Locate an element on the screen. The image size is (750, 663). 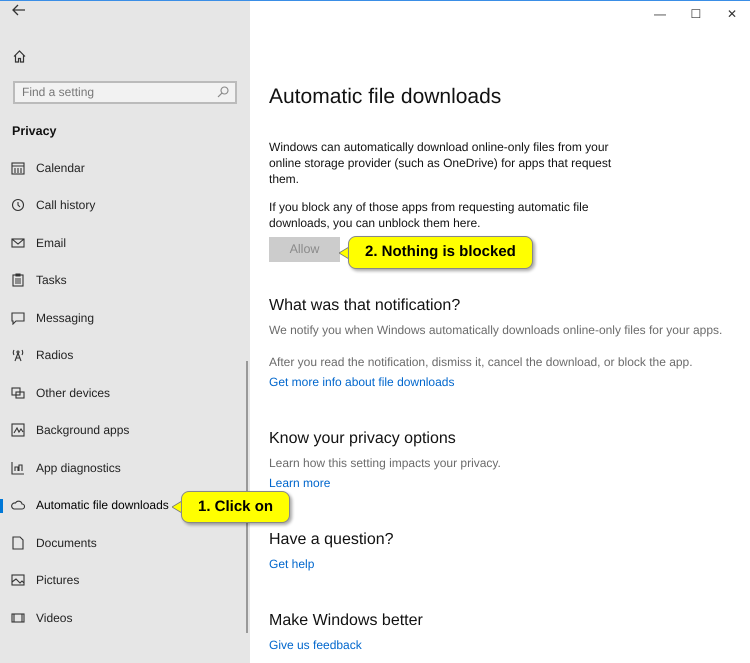
nav-item: Automatic file downloads is located at coordinates (102, 505).